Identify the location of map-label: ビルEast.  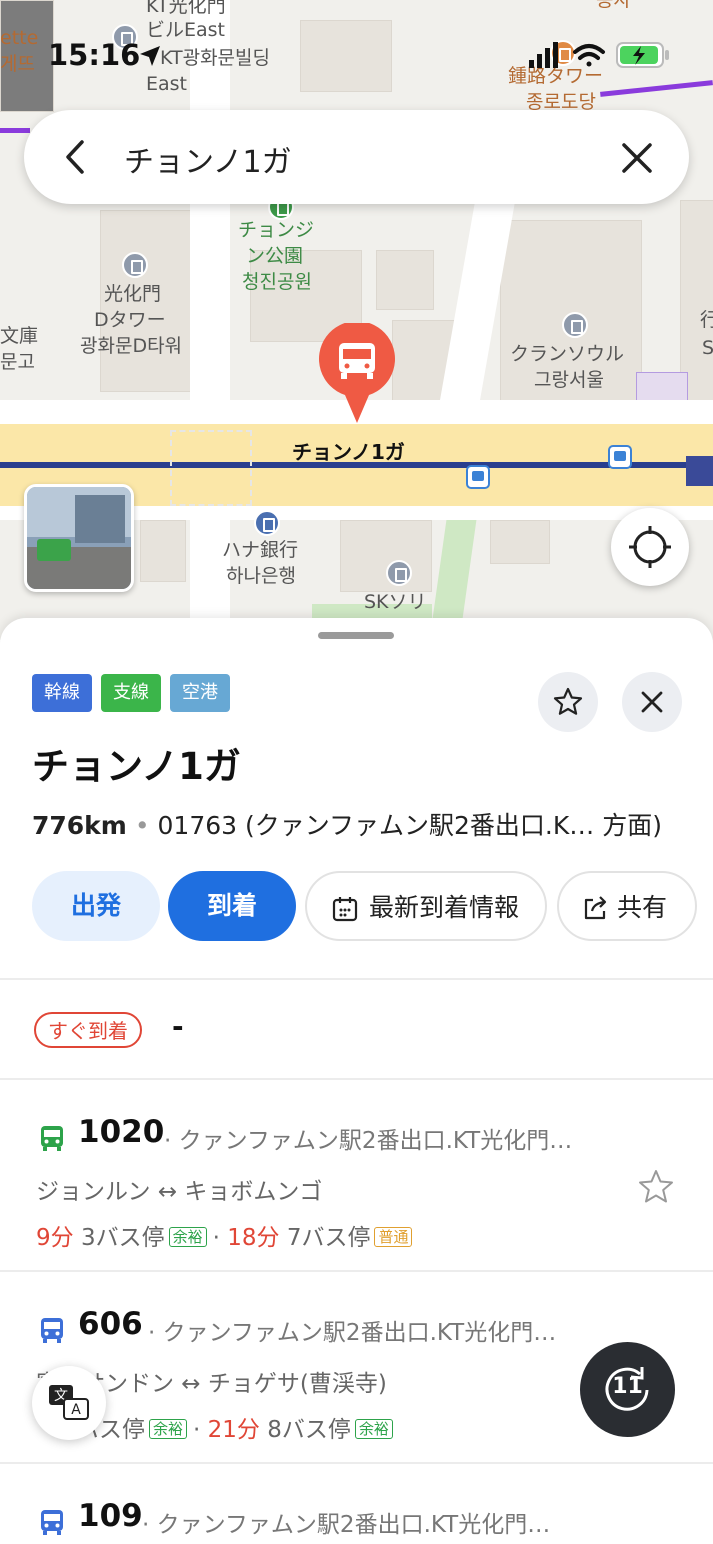
(185, 30).